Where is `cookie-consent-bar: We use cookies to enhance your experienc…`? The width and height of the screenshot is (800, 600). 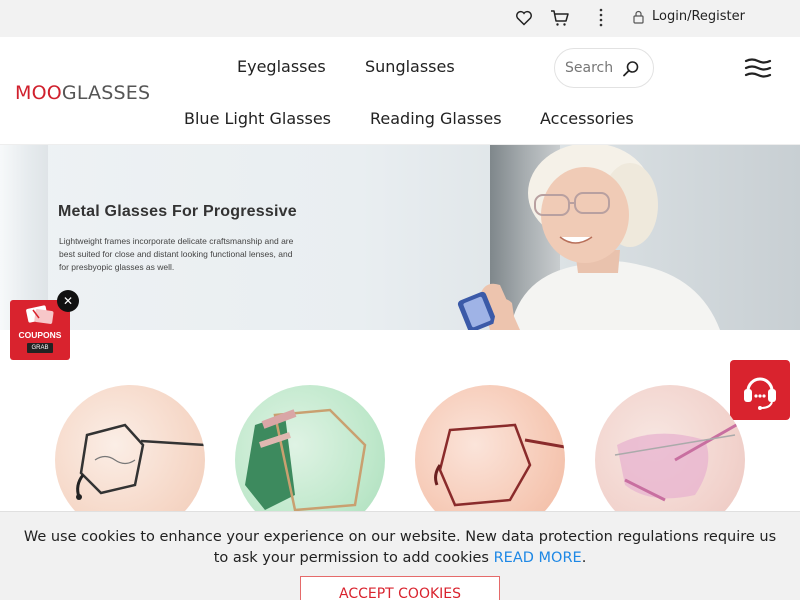
cookie-consent-bar: We use cookies to enhance your experienc… is located at coordinates (400, 555).